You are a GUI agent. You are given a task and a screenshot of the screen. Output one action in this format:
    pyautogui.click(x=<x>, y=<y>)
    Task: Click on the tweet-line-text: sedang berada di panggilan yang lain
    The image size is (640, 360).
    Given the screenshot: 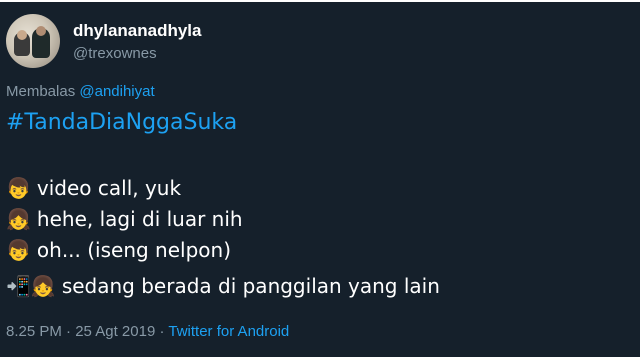 What is the action you would take?
    pyautogui.click(x=250, y=286)
    